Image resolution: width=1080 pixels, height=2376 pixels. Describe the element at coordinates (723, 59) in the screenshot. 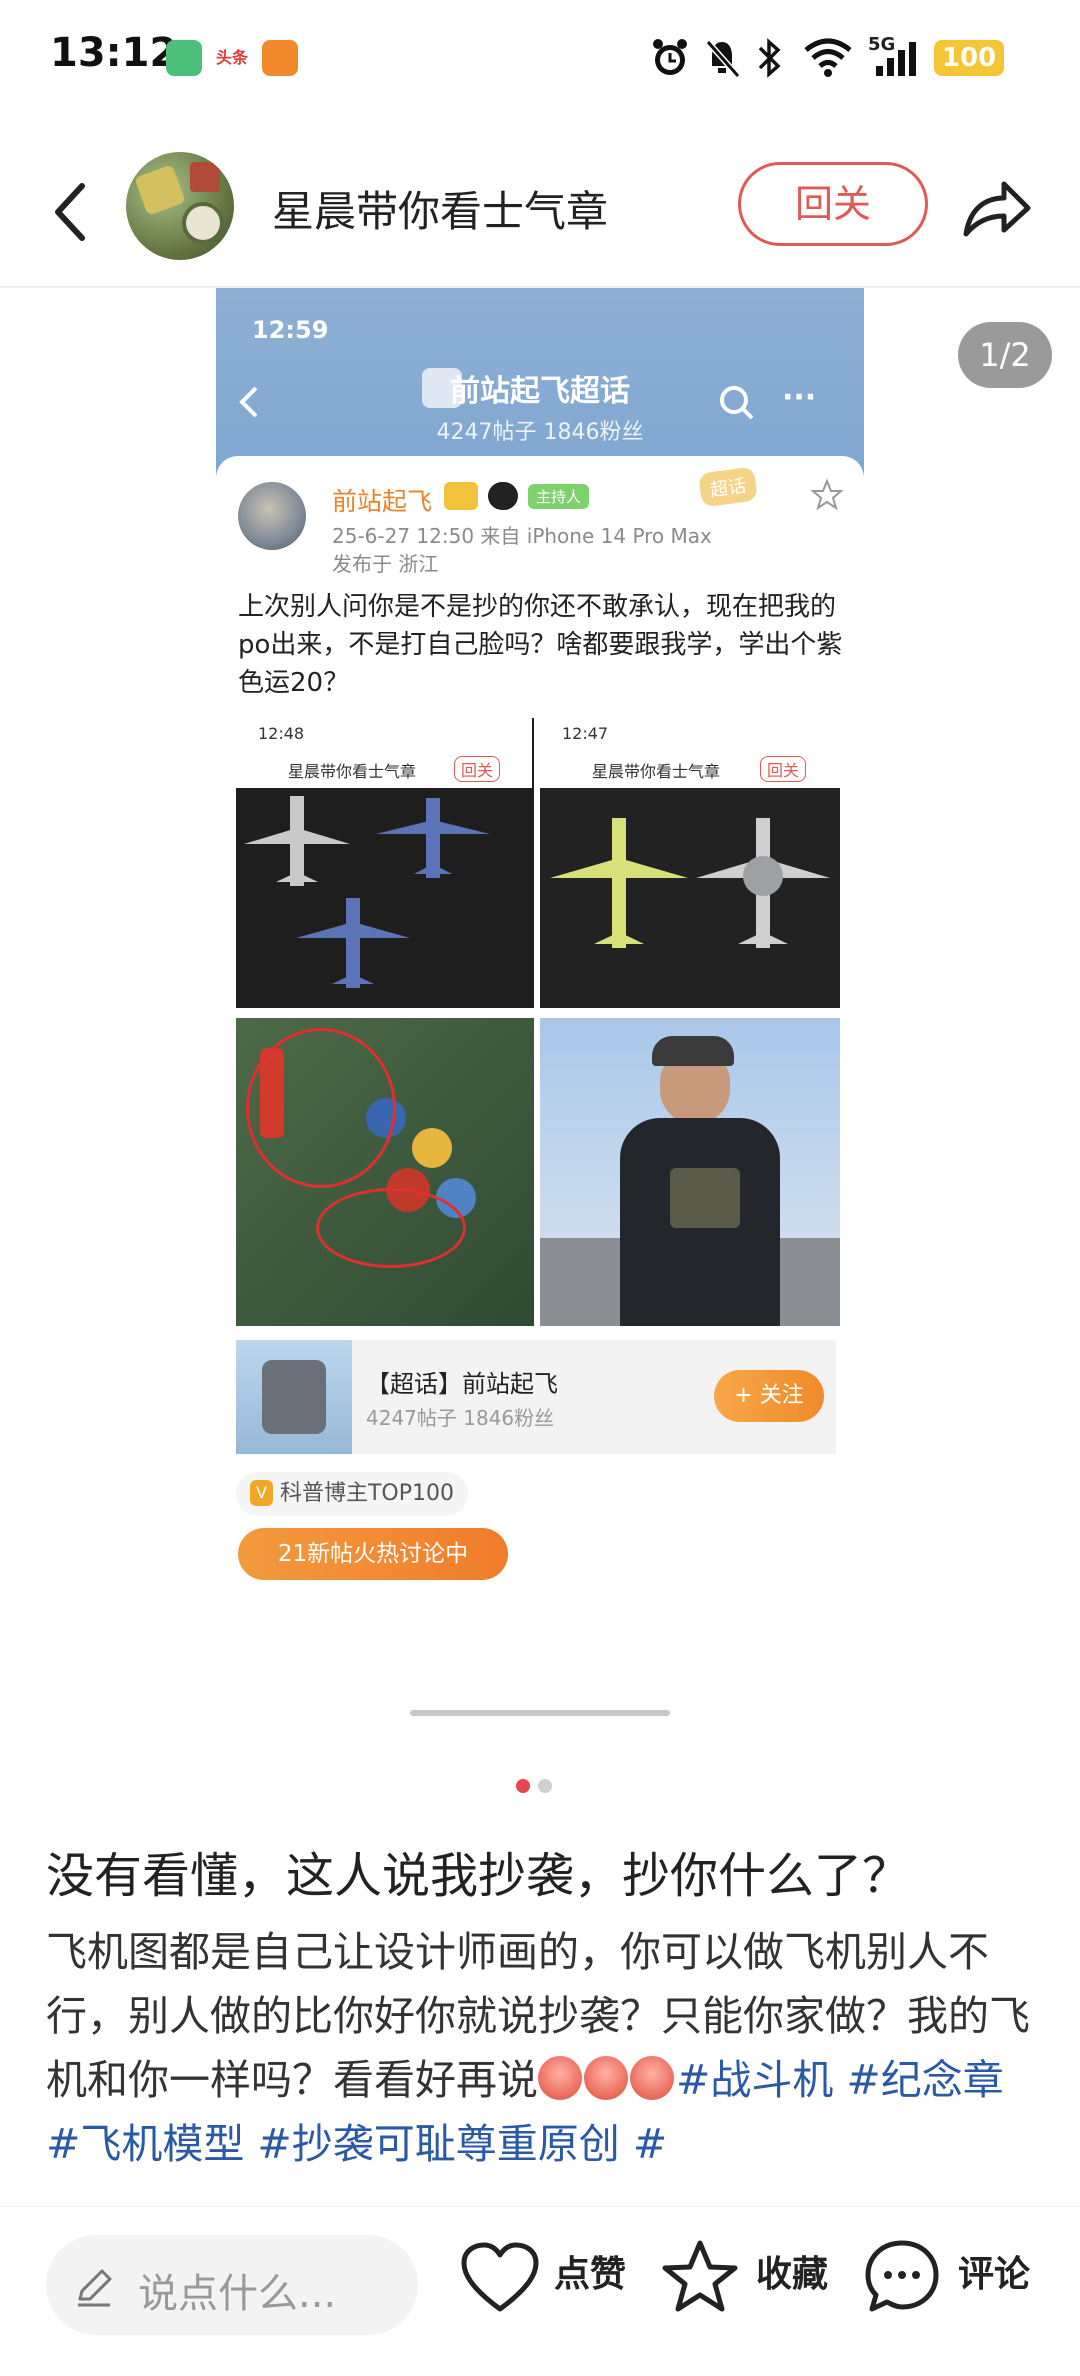

I see `mute-icon` at that location.